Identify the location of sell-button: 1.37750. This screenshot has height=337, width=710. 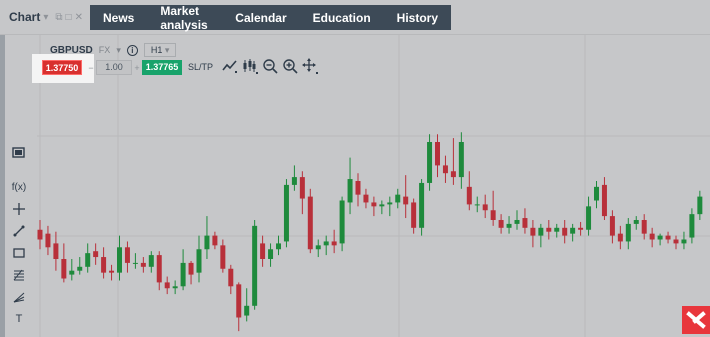
(62, 67).